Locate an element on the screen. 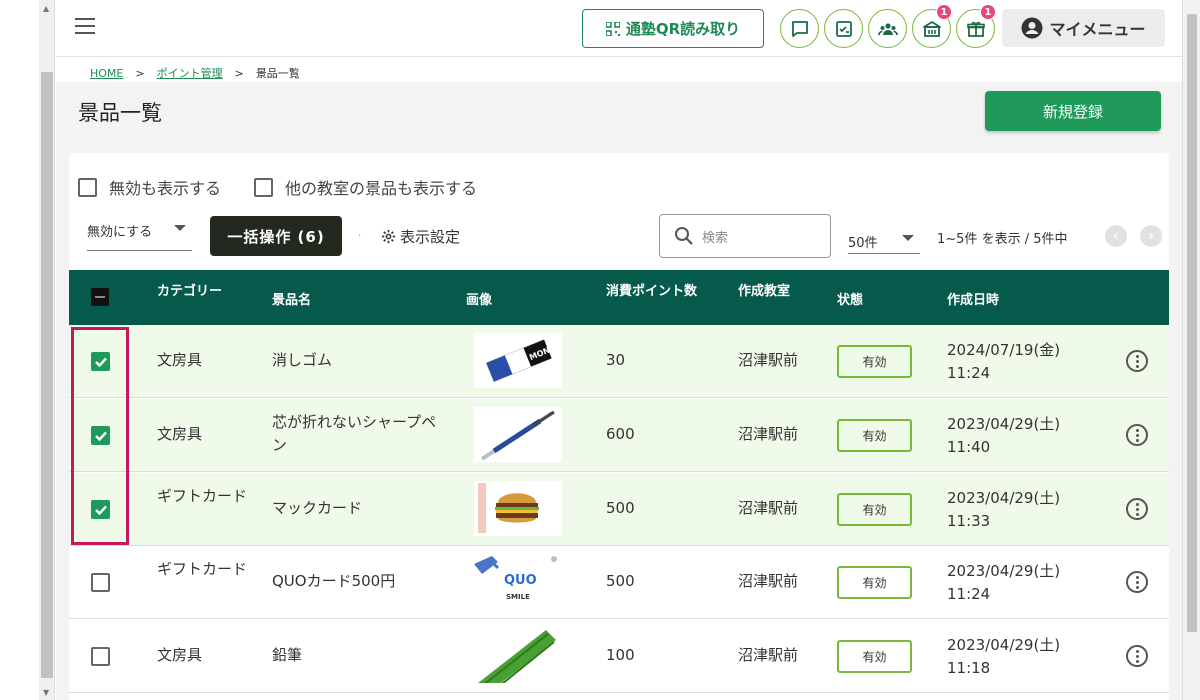 The height and width of the screenshot is (700, 1200). mechanical-pencil-image is located at coordinates (518, 434).